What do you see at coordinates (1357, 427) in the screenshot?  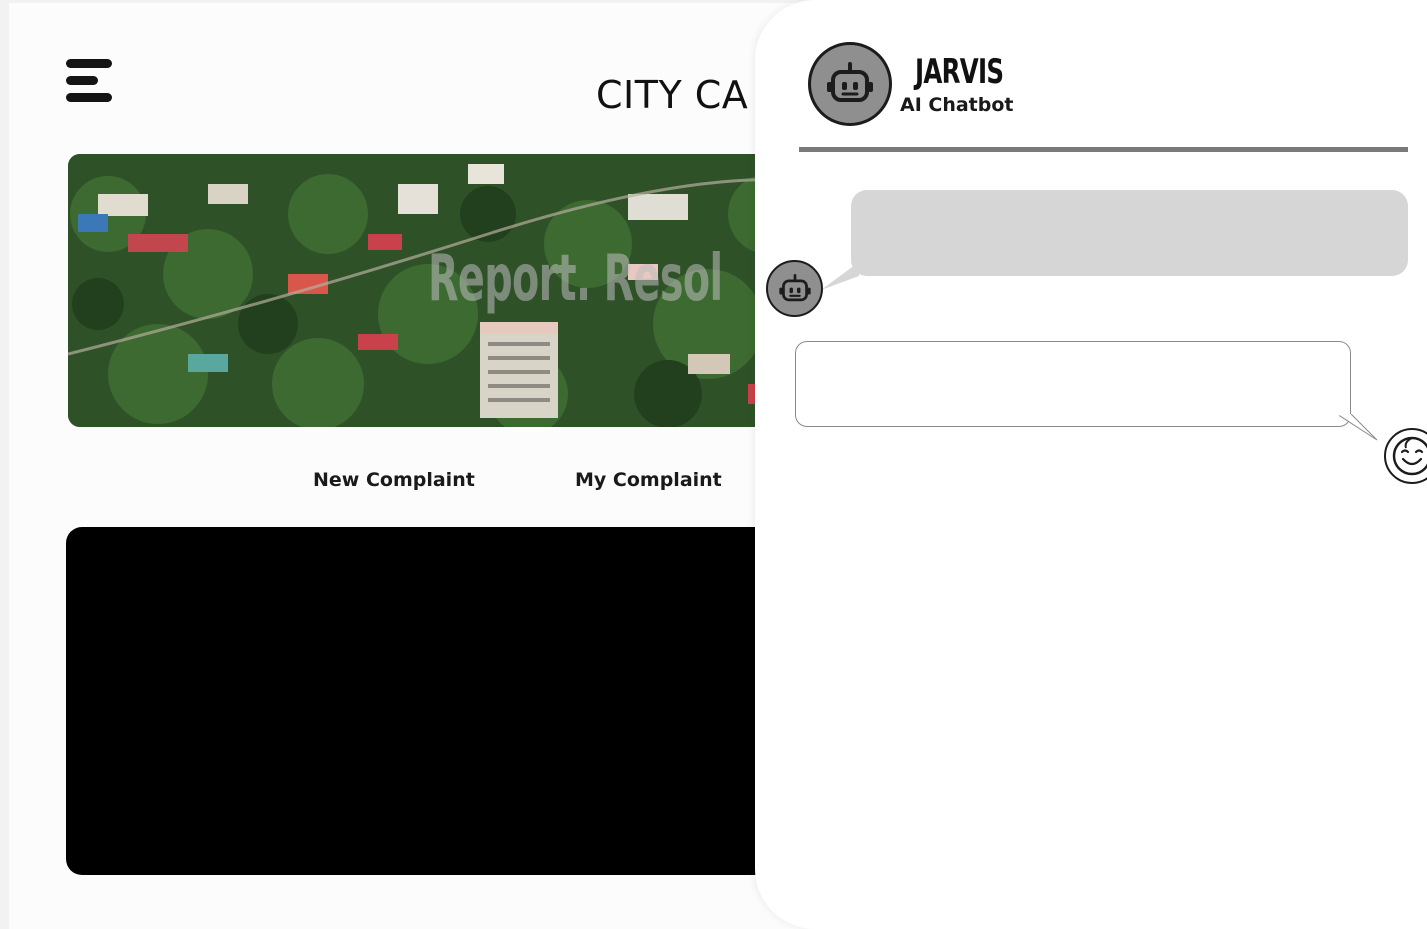 I see `user-bubble-tail` at bounding box center [1357, 427].